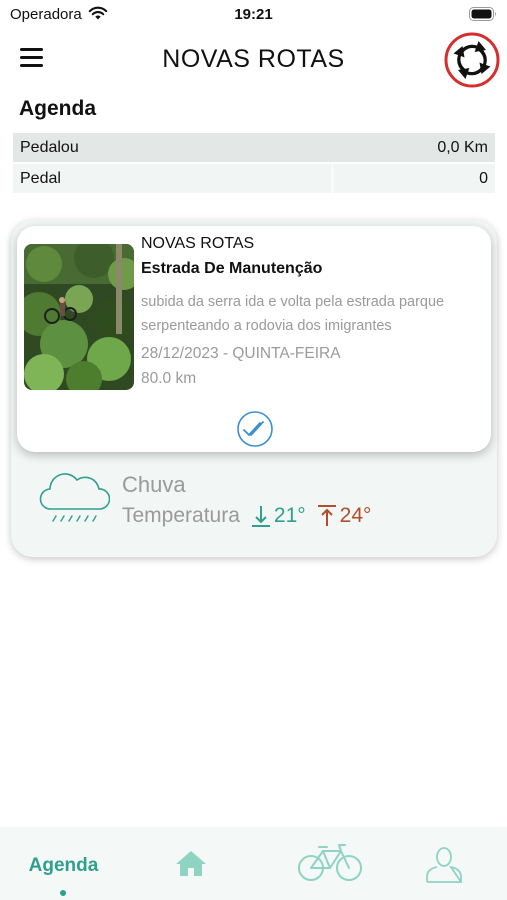 Image resolution: width=507 pixels, height=900 pixels. I want to click on temperature-label: Temperatura, so click(181, 515).